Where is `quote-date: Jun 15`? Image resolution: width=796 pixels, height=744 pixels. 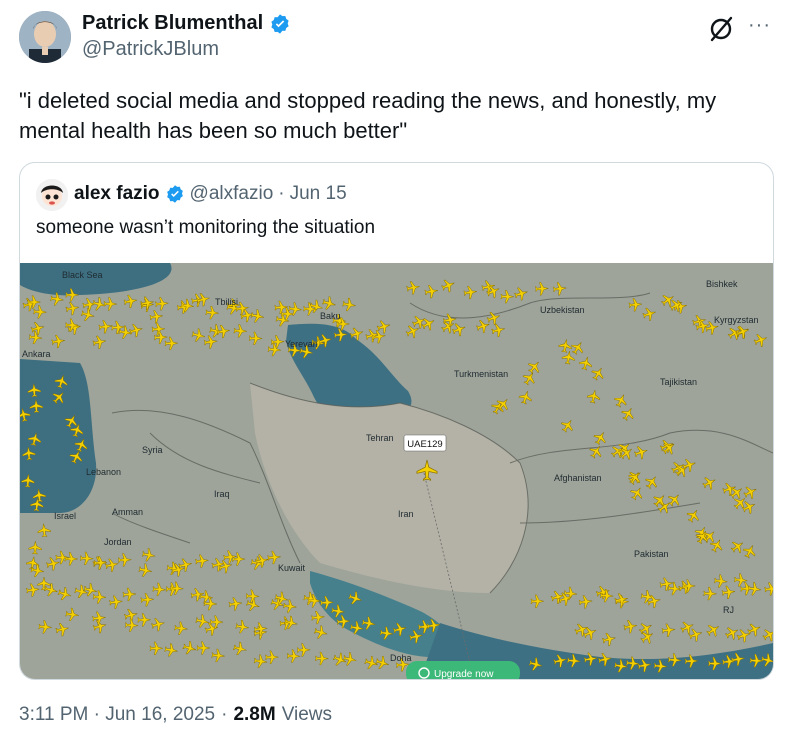 quote-date: Jun 15 is located at coordinates (318, 194).